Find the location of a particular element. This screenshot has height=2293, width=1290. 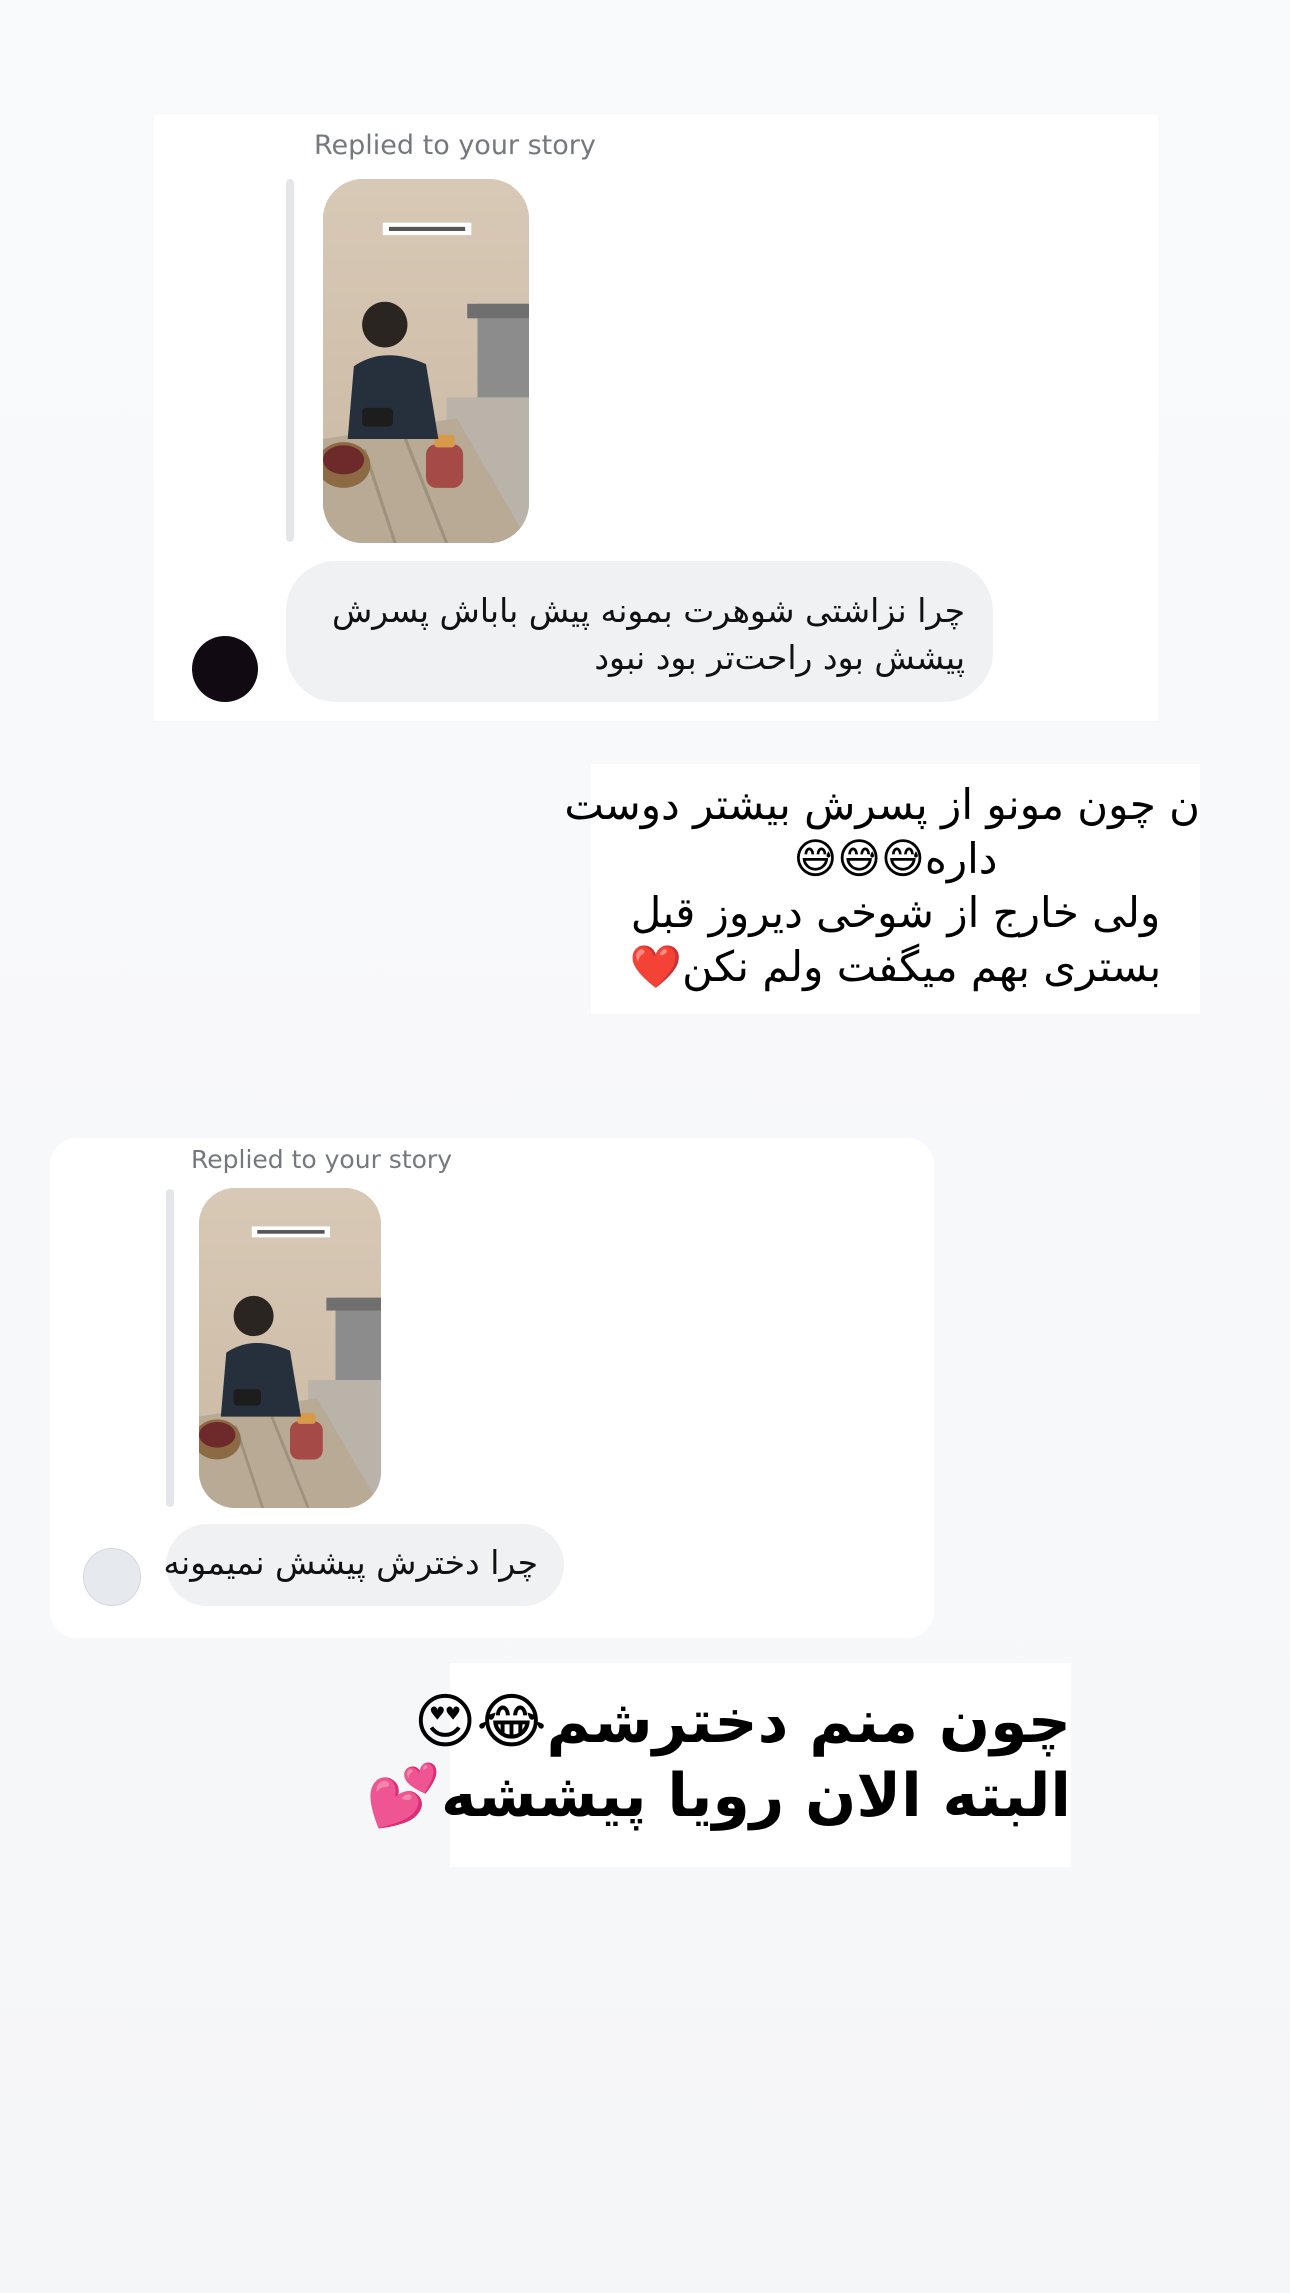

received-message-bubble: چرا دخترش پیشش نمیمونه is located at coordinates (363, 1565).